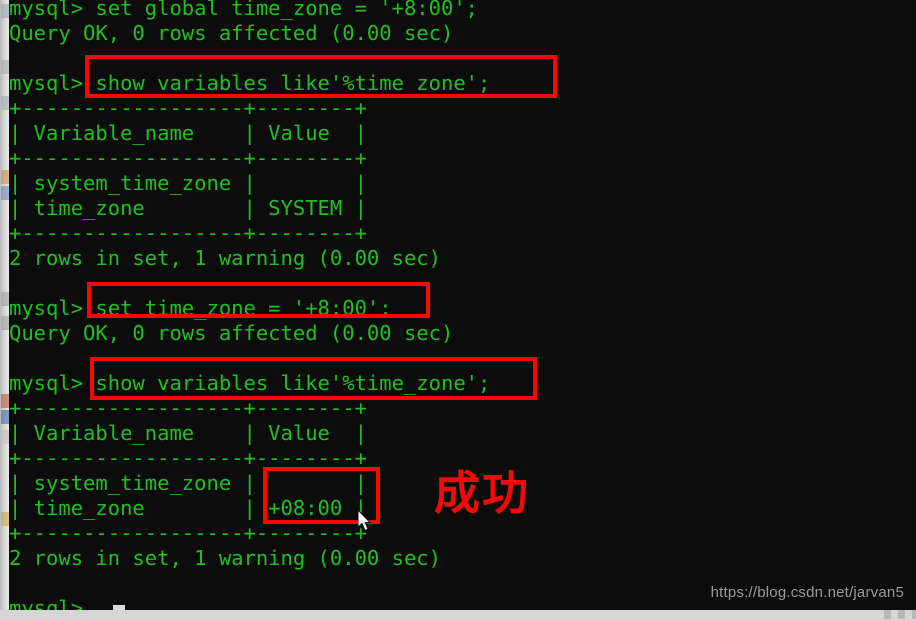 This screenshot has height=620, width=916. Describe the element at coordinates (482, 493) in the screenshot. I see `annotation-success-text: 成功` at that location.